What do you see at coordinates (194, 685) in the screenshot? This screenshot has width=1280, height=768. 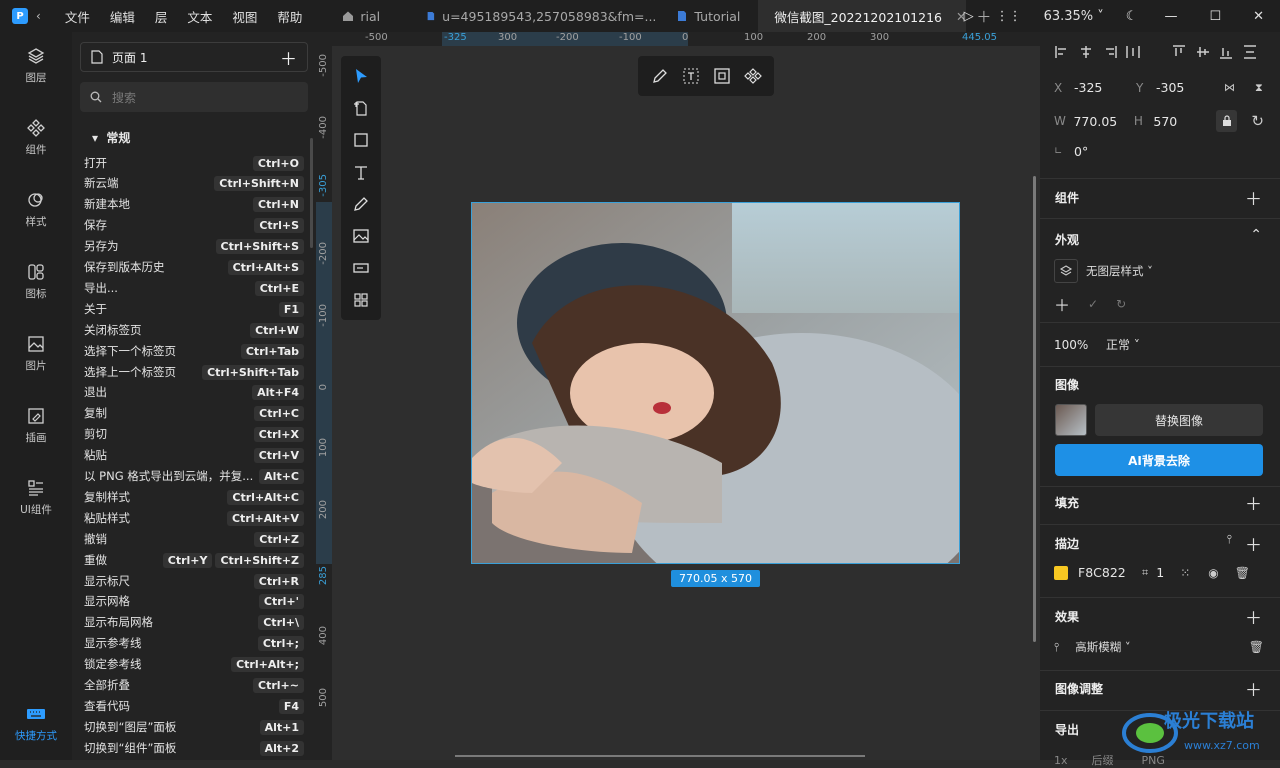 I see `shortcut-row: 全部折叠 Ctrl+~` at bounding box center [194, 685].